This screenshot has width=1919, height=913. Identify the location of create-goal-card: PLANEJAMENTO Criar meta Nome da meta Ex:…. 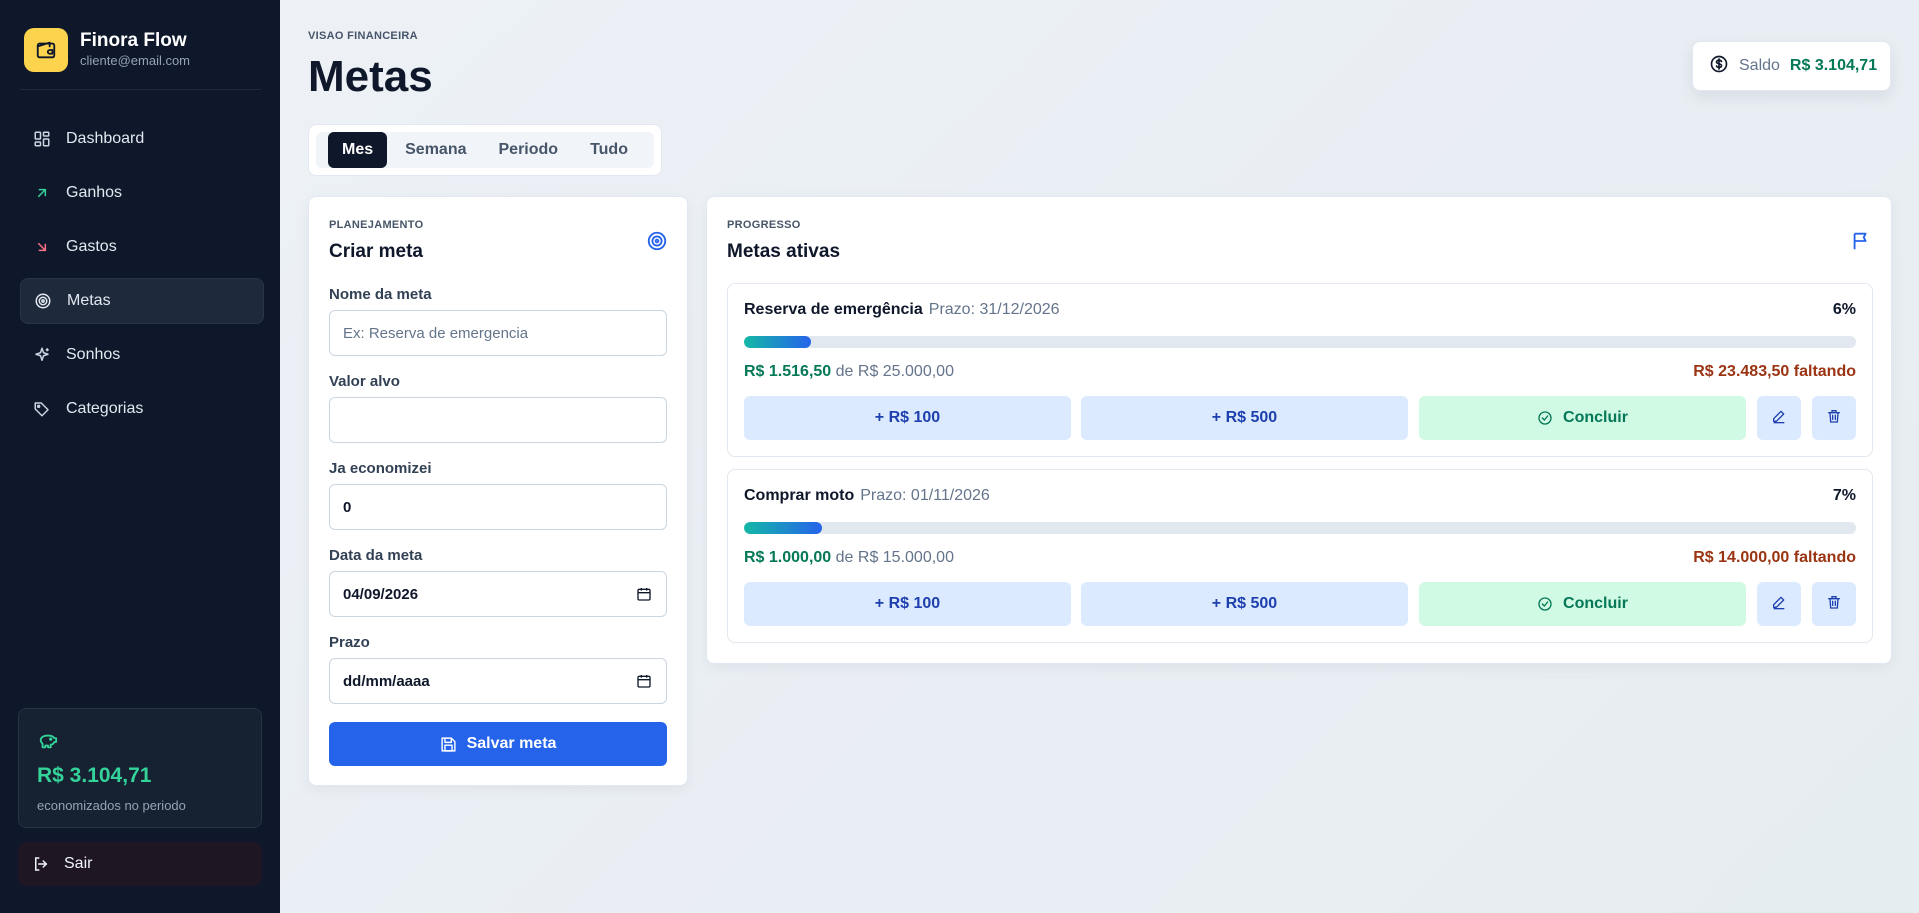
(498, 491).